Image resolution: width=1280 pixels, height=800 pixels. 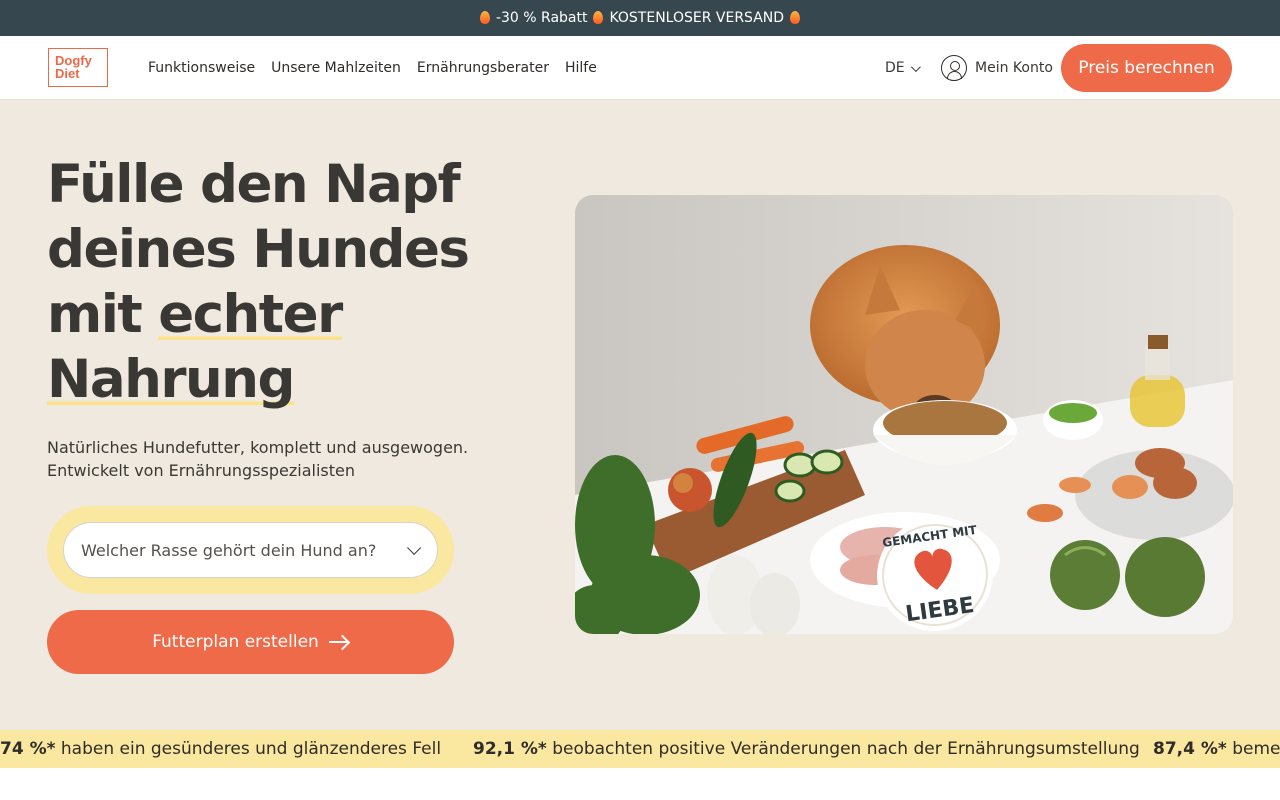 I want to click on logo-line2: Diet, so click(x=67, y=73).